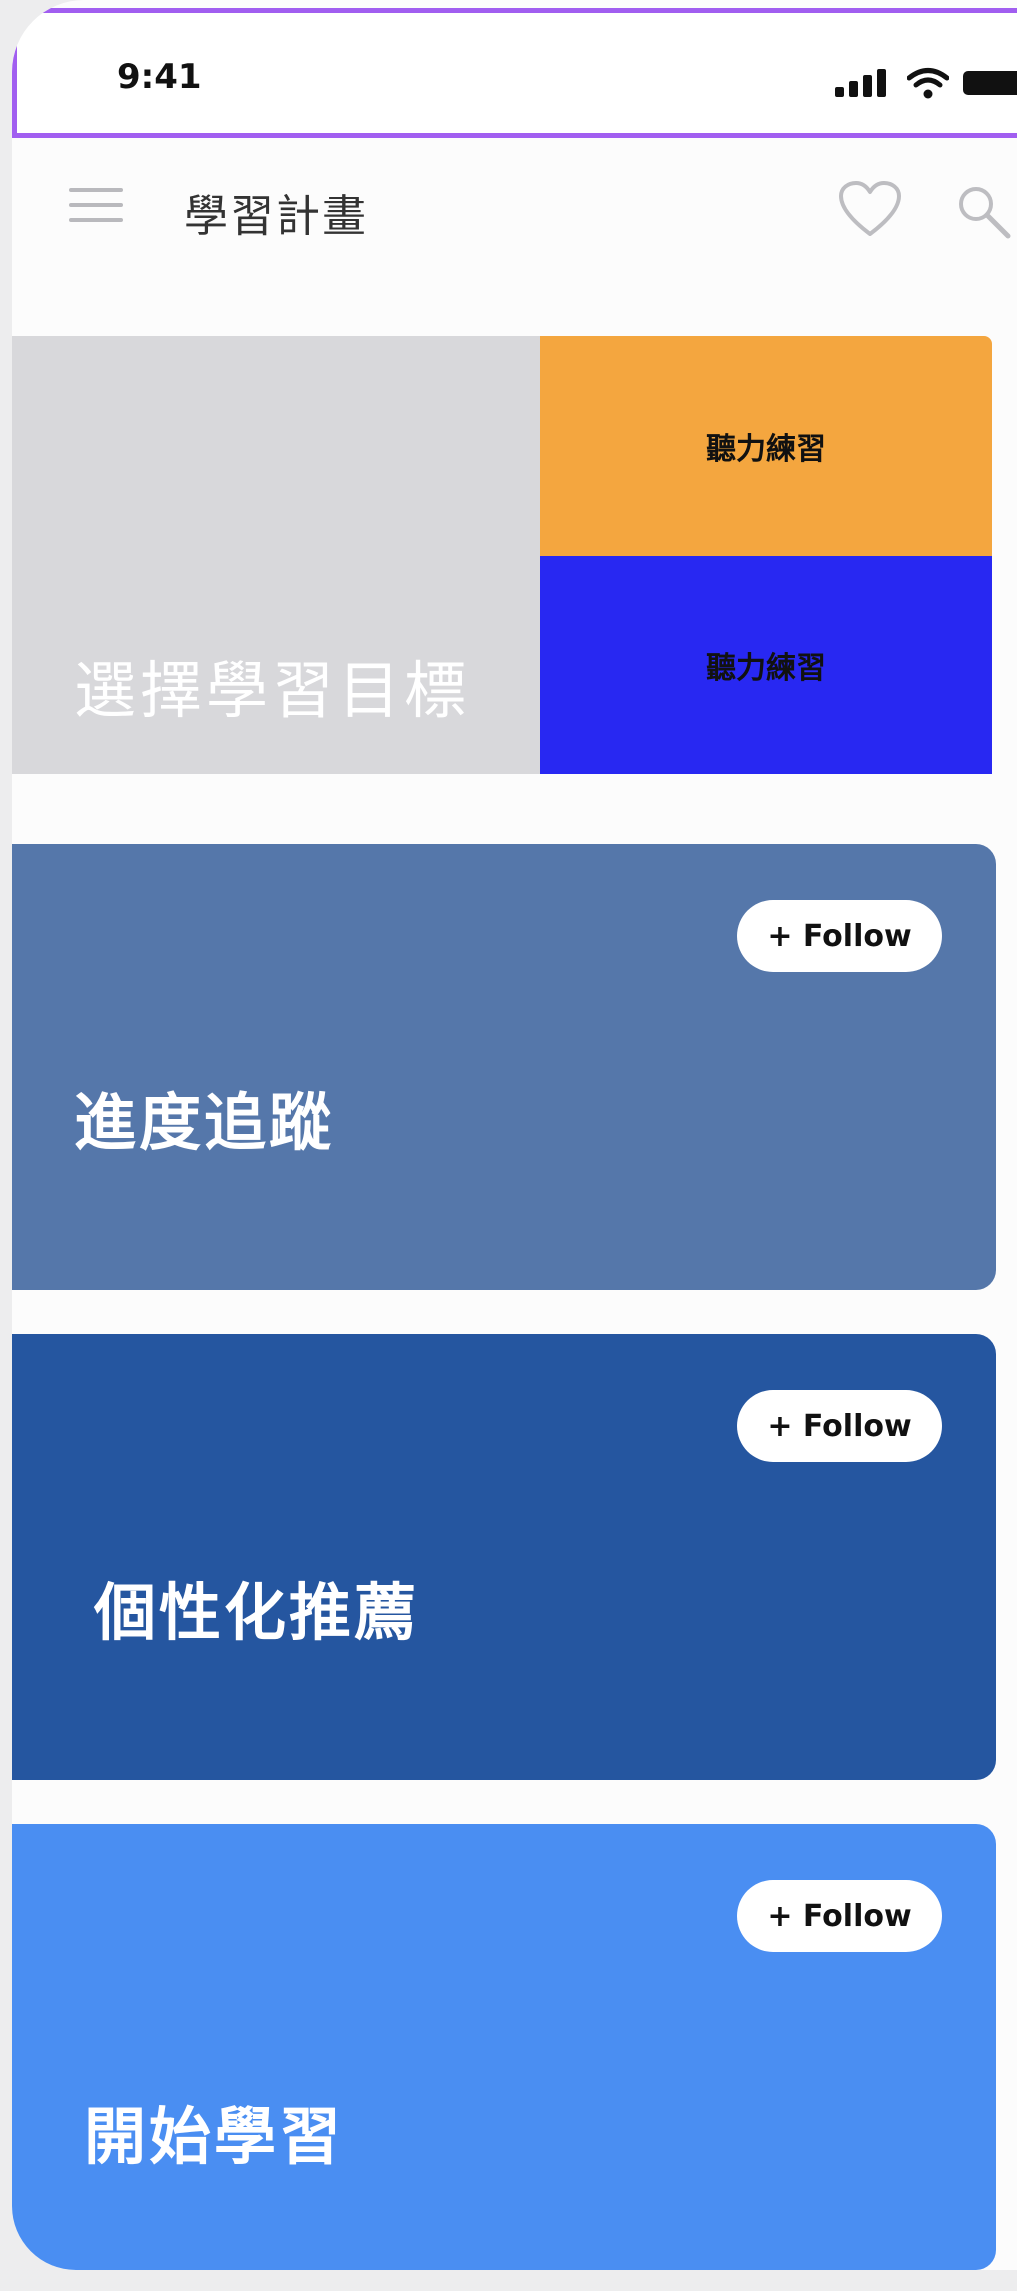 This screenshot has height=2291, width=1017. What do you see at coordinates (276, 555) in the screenshot?
I see `select-goal-card: 選擇學習目標` at bounding box center [276, 555].